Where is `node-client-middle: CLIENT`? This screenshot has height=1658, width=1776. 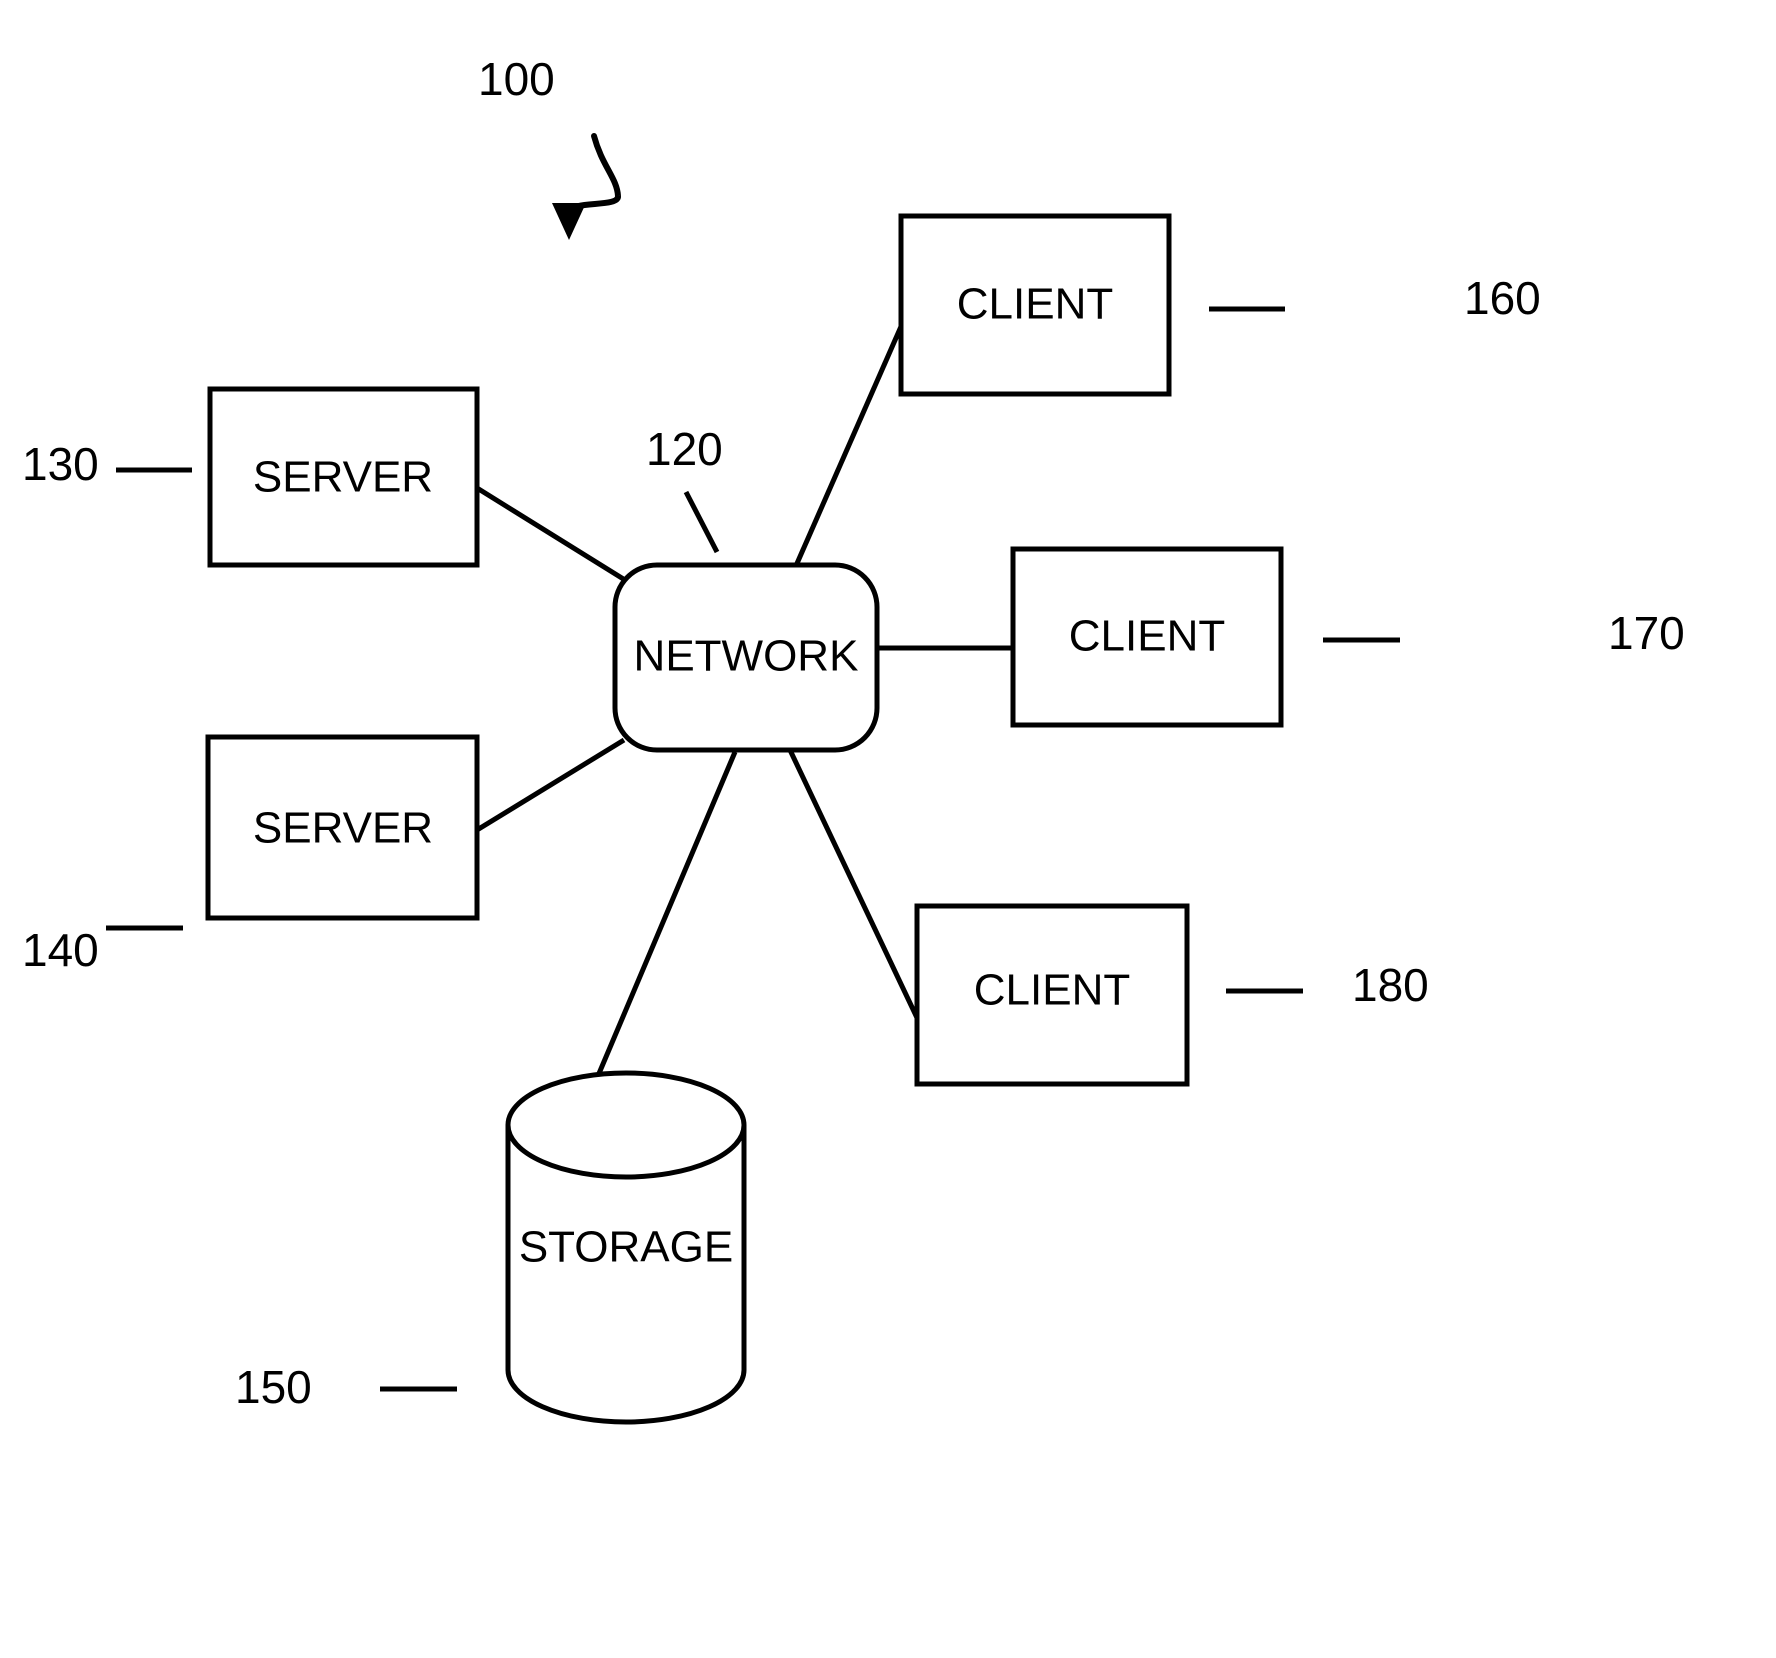
node-client-middle: CLIENT is located at coordinates (1147, 637).